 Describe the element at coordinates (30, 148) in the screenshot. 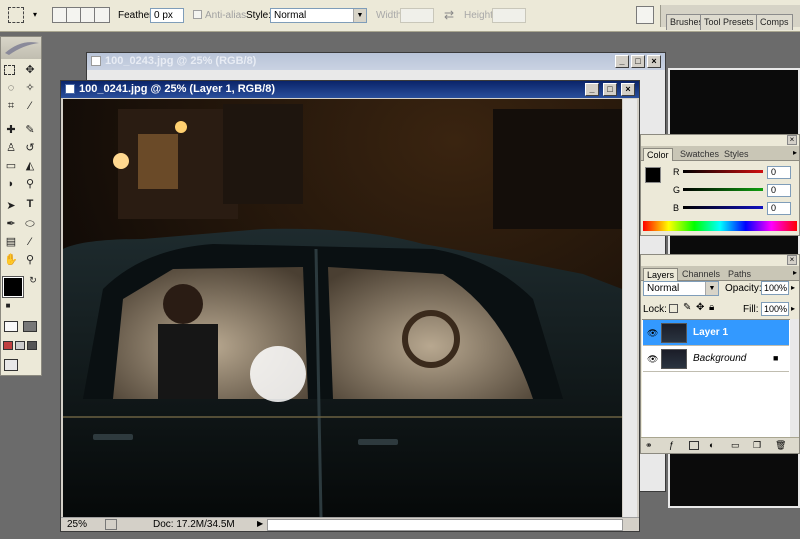

I see `history-brush-icon: ↺` at that location.